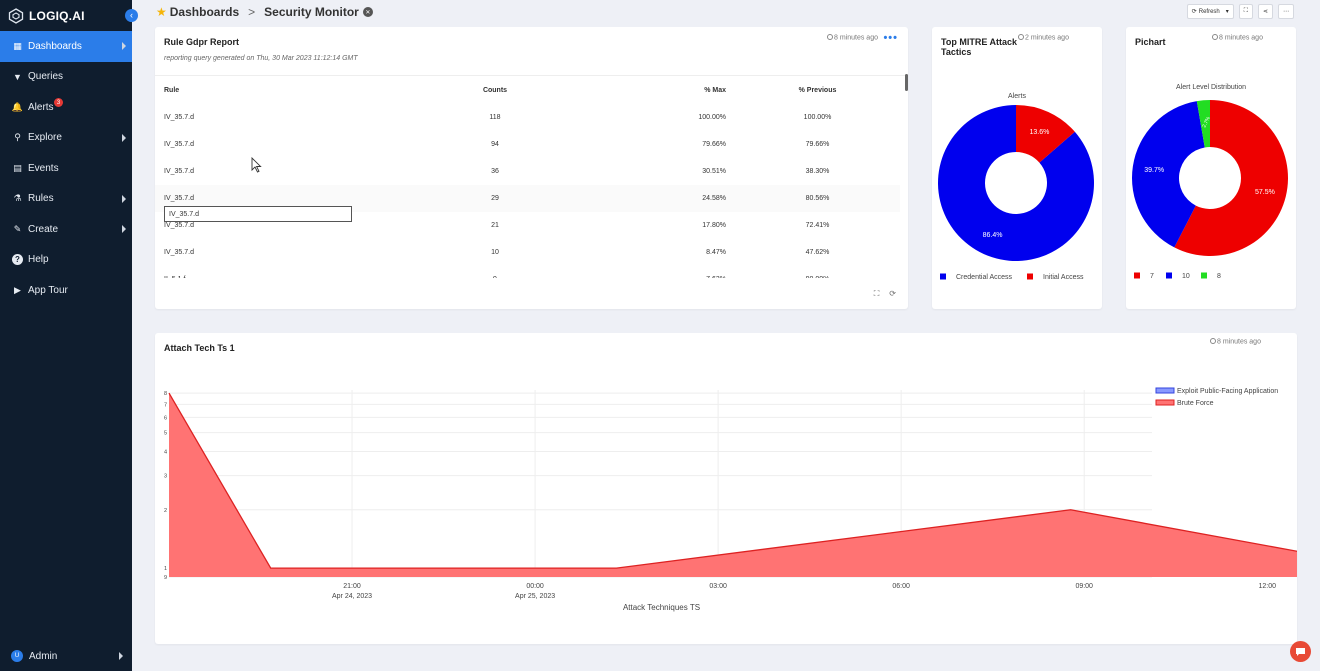 The image size is (1320, 671). Describe the element at coordinates (527, 252) in the screenshot. I see `table-row: IV_35.7.d 10 8.47% 47.62%` at that location.